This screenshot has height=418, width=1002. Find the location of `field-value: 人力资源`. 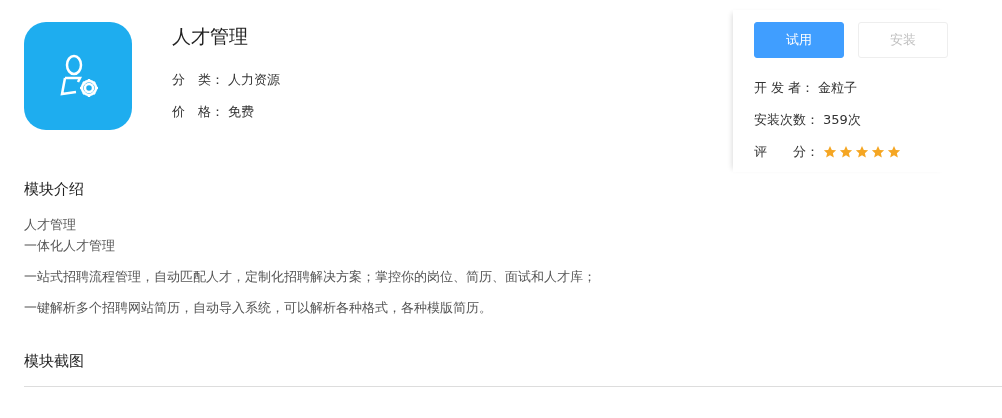

field-value: 人力资源 is located at coordinates (254, 79).